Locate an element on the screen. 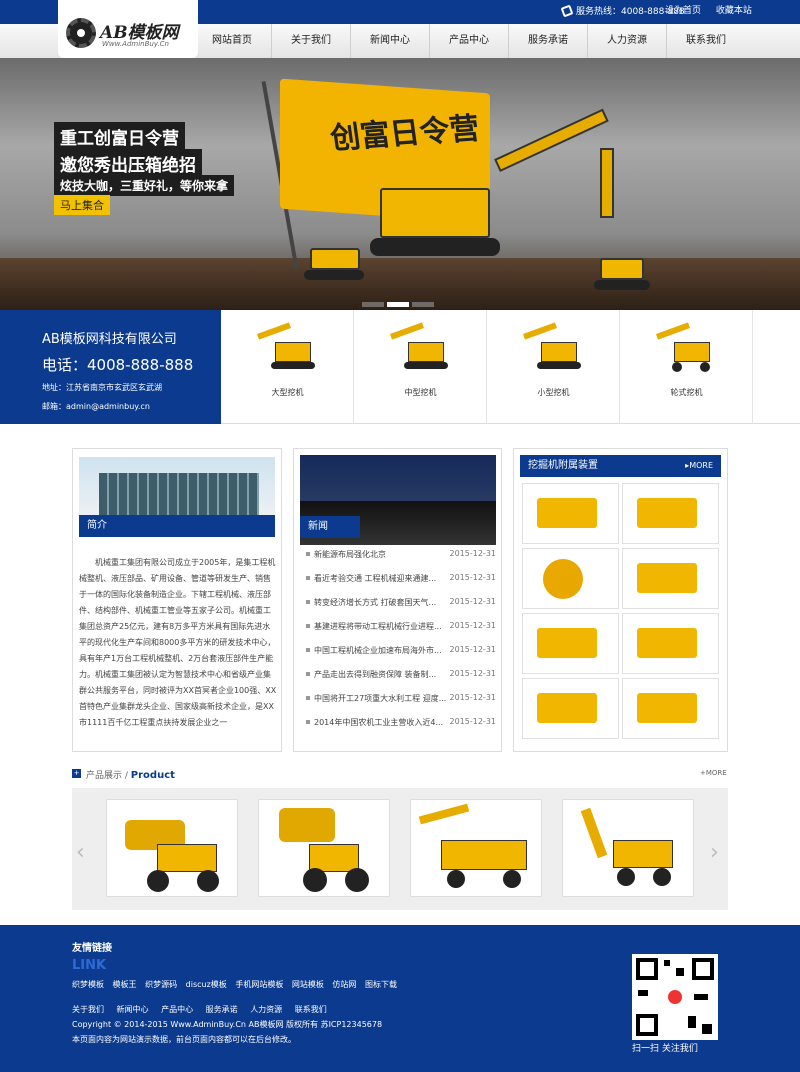 The width and height of the screenshot is (800, 1072). friend-link: 模板王 is located at coordinates (125, 984).